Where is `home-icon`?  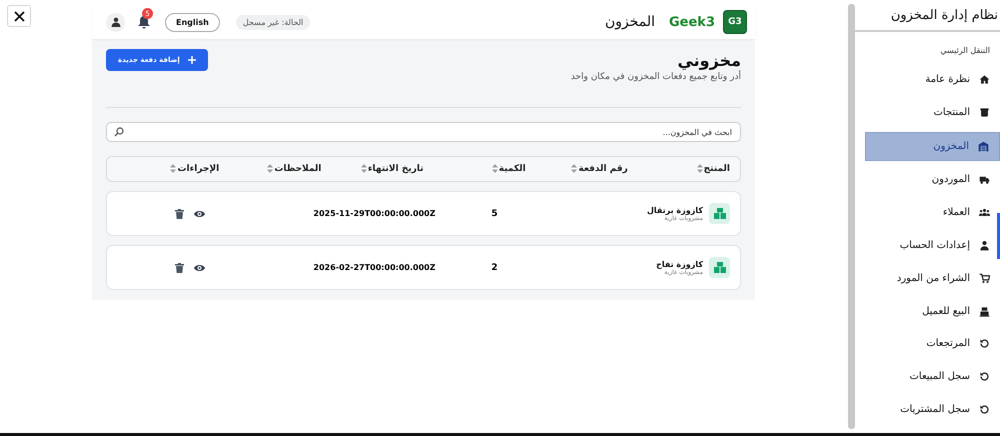
home-icon is located at coordinates (984, 79).